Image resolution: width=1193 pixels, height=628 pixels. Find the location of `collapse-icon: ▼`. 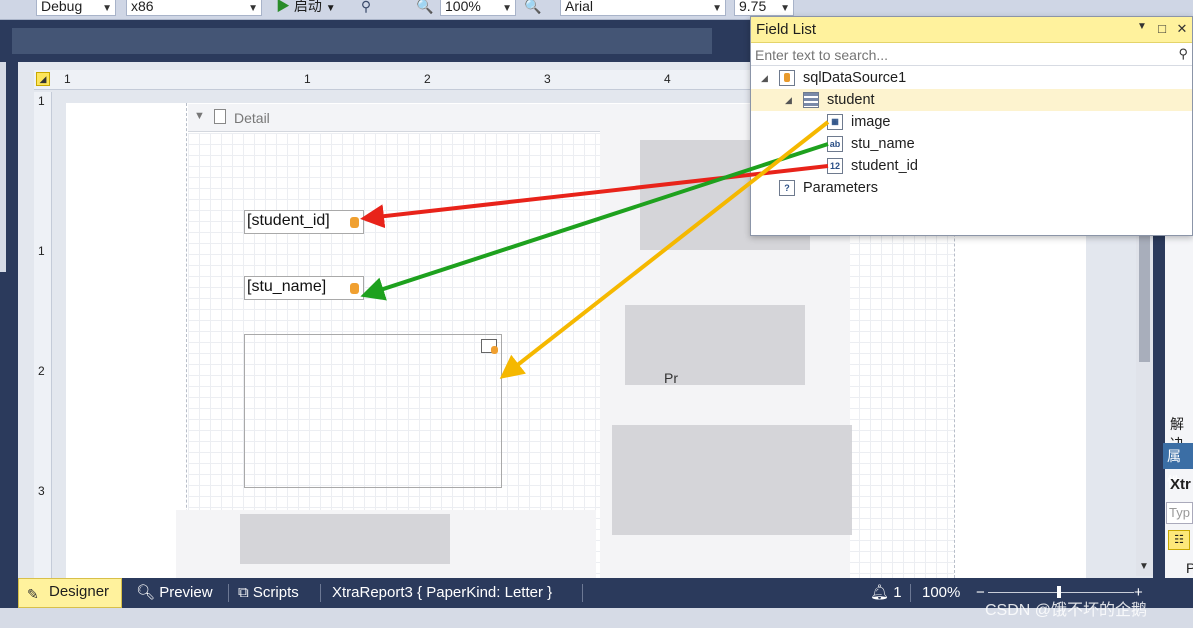

collapse-icon: ▼ is located at coordinates (199, 116).